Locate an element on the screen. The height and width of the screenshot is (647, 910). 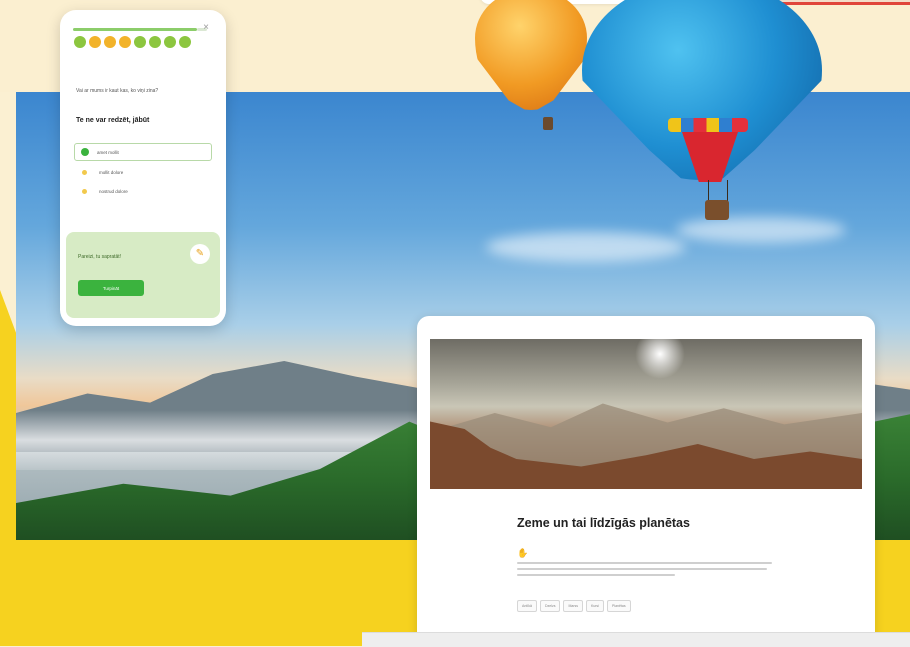
close-icon: × is located at coordinates (206, 28).